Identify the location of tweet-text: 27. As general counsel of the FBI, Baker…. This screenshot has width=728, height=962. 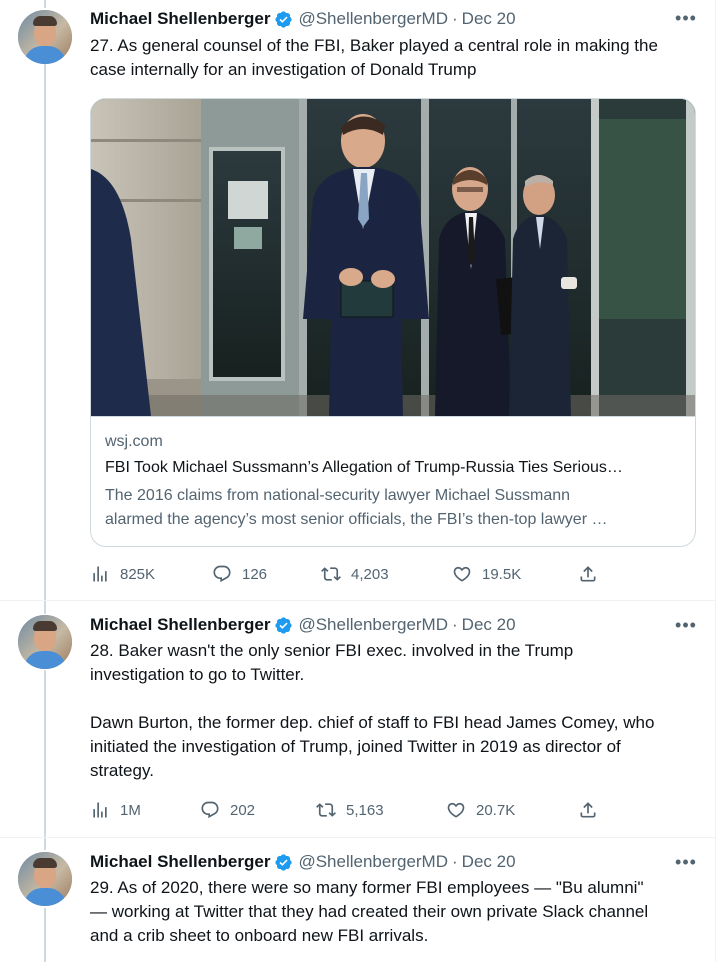
(392, 58).